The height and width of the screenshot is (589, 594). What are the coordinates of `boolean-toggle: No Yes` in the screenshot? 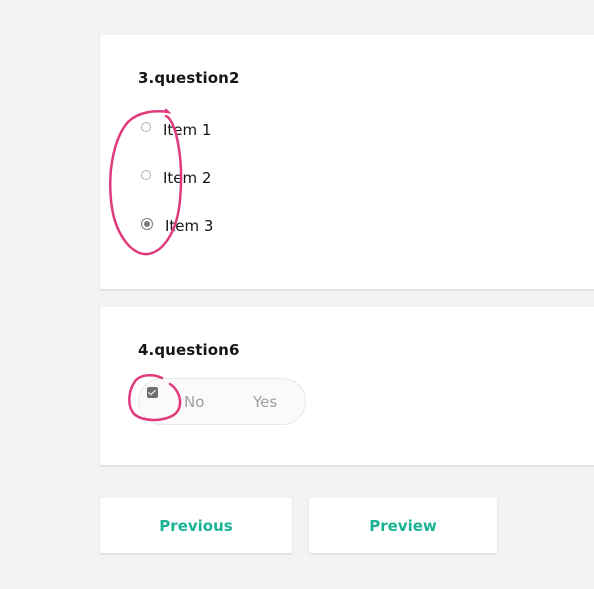 It's located at (222, 401).